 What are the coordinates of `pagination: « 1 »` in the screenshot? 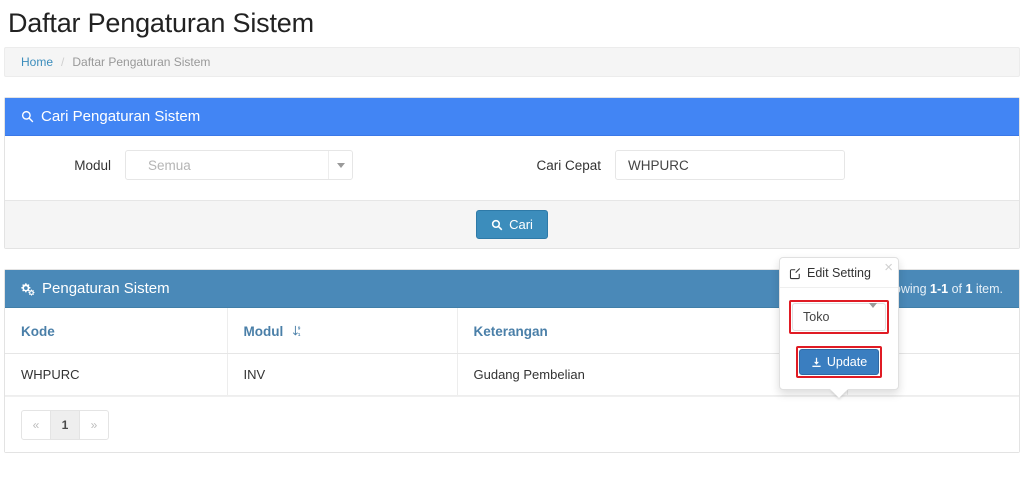 It's located at (65, 424).